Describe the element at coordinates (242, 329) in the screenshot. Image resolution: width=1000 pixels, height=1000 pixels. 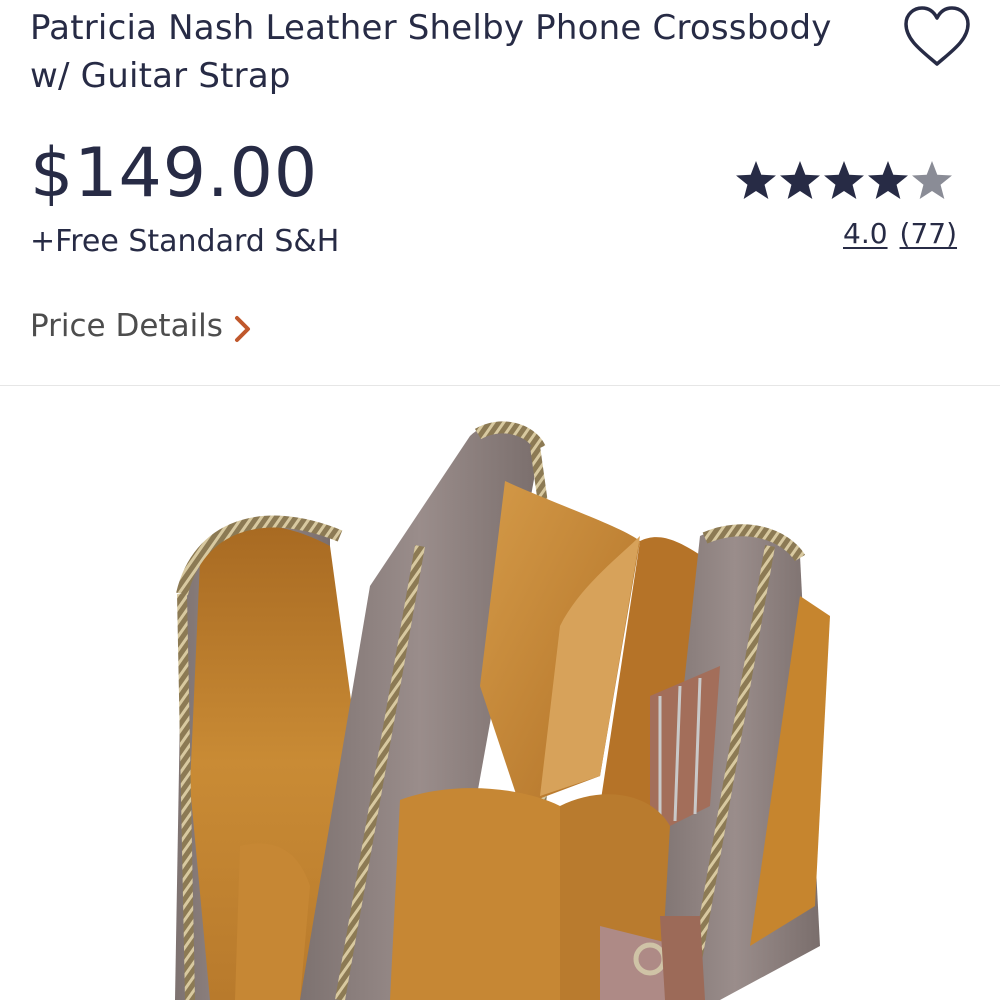
I see `chevron-right-icon` at that location.